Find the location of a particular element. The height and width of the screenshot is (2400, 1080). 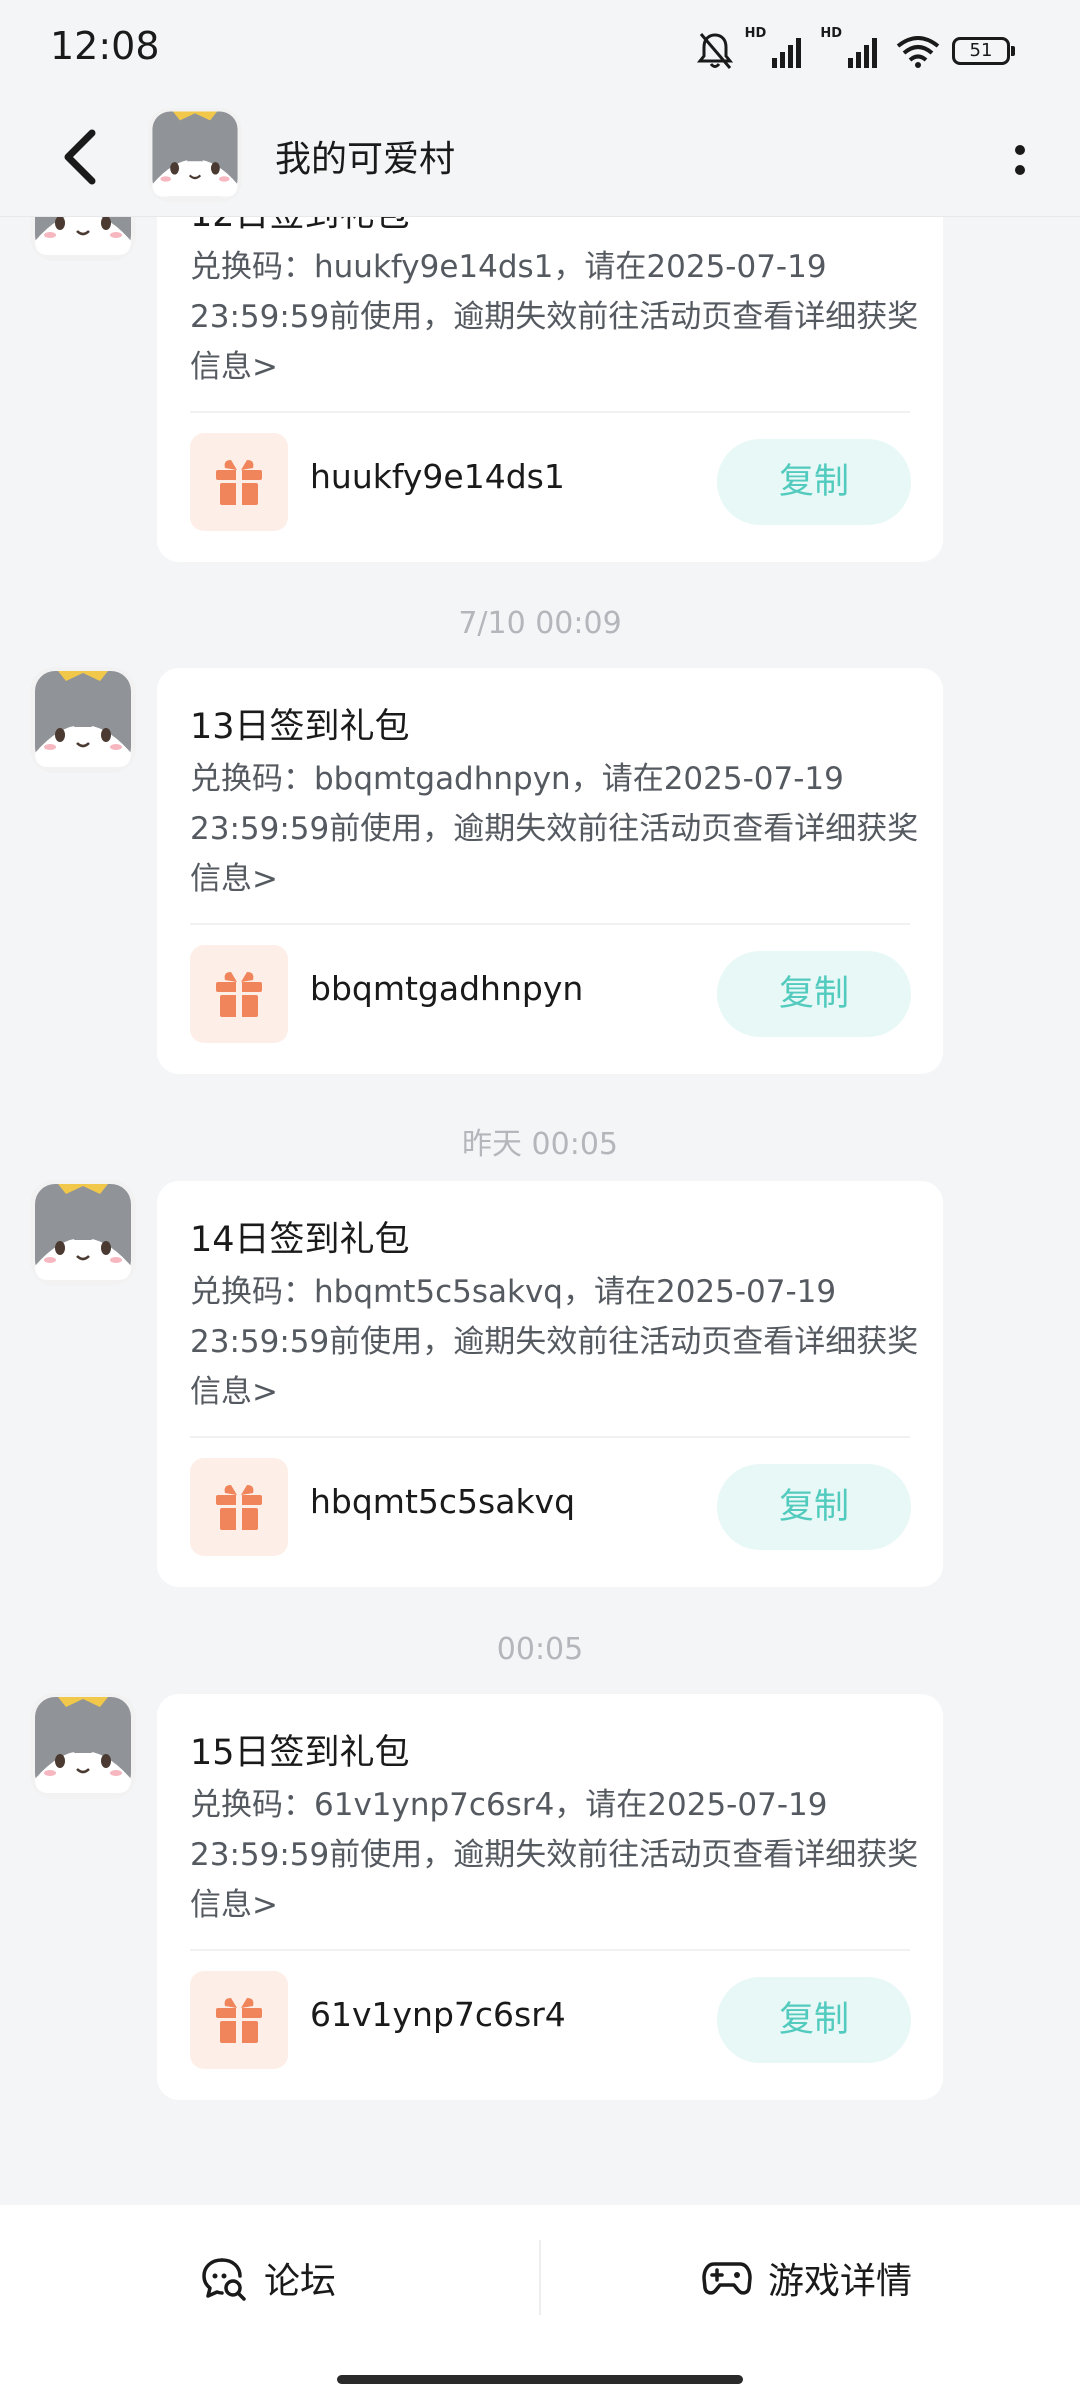

wifi-icon is located at coordinates (918, 52).